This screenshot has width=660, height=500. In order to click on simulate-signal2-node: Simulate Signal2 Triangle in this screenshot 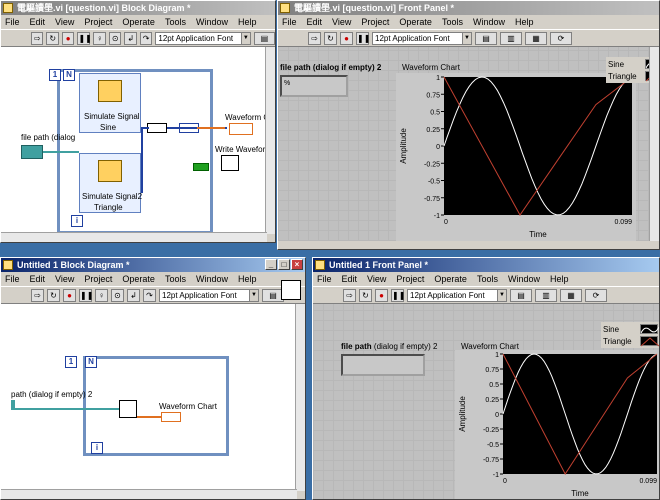, I will do `click(110, 183)`.